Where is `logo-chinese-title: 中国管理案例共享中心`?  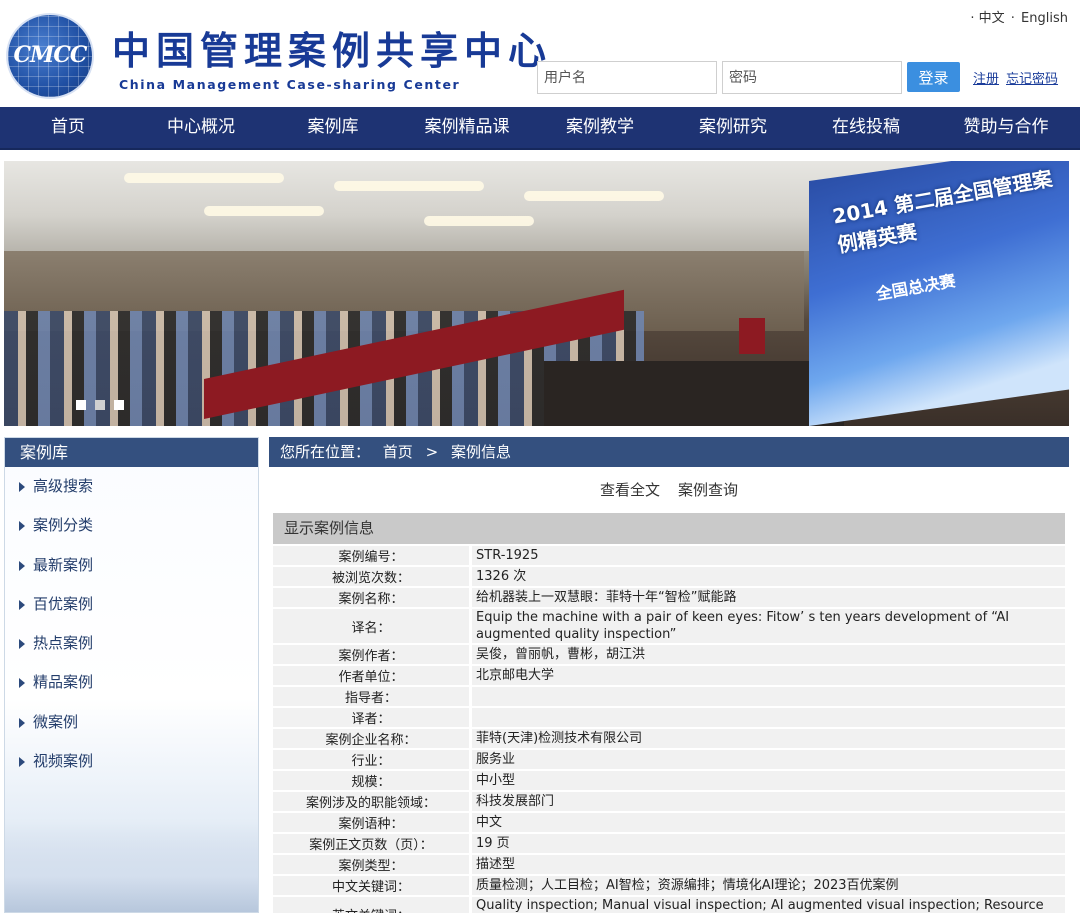
logo-chinese-title: 中国管理案例共享中心 is located at coordinates (332, 47).